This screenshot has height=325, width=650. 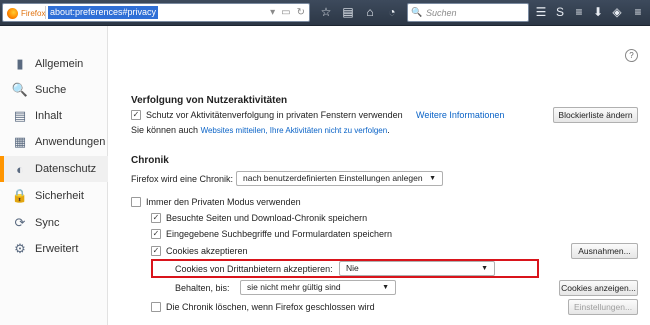 What do you see at coordinates (59, 64) in the screenshot?
I see `sidebar-item-label: Allgemein` at bounding box center [59, 64].